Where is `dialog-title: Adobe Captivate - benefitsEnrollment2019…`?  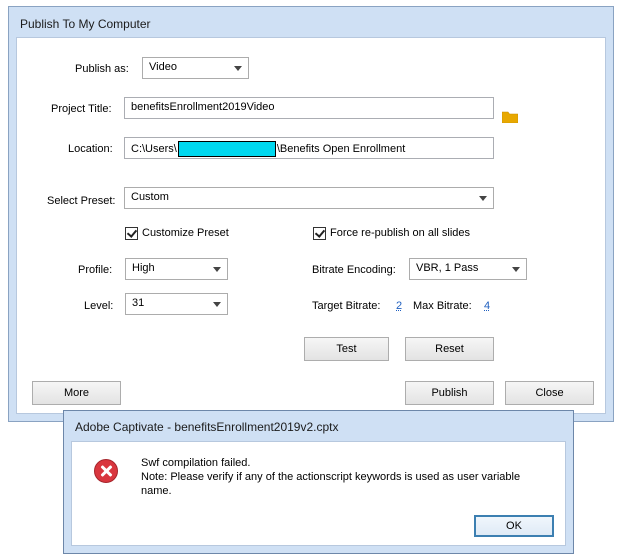
dialog-title: Adobe Captivate - benefitsEnrollment2019… is located at coordinates (207, 427).